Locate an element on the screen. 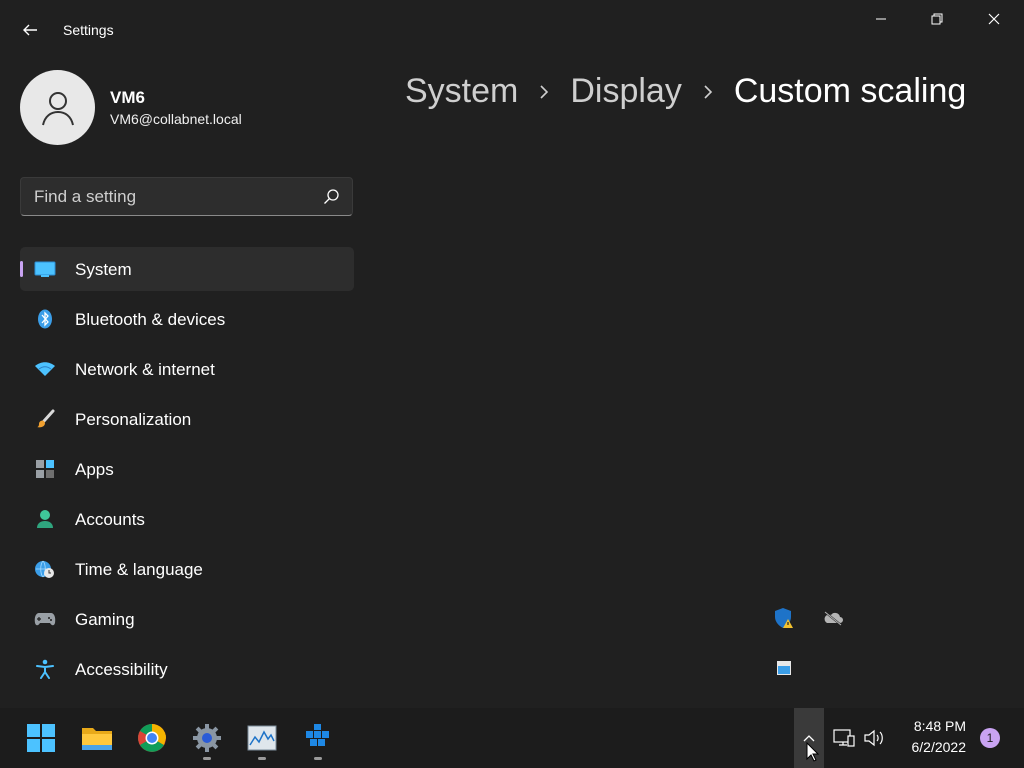 This screenshot has width=1024, height=768. sidebar-item-network: Network & internet is located at coordinates (187, 369).